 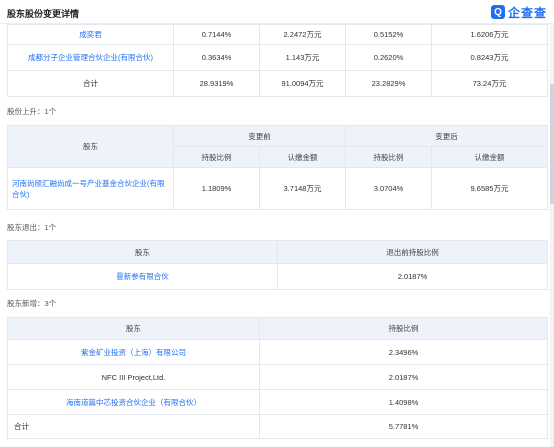 What do you see at coordinates (489, 157) in the screenshot?
I see `after-amount-header: 认缴金额` at bounding box center [489, 157].